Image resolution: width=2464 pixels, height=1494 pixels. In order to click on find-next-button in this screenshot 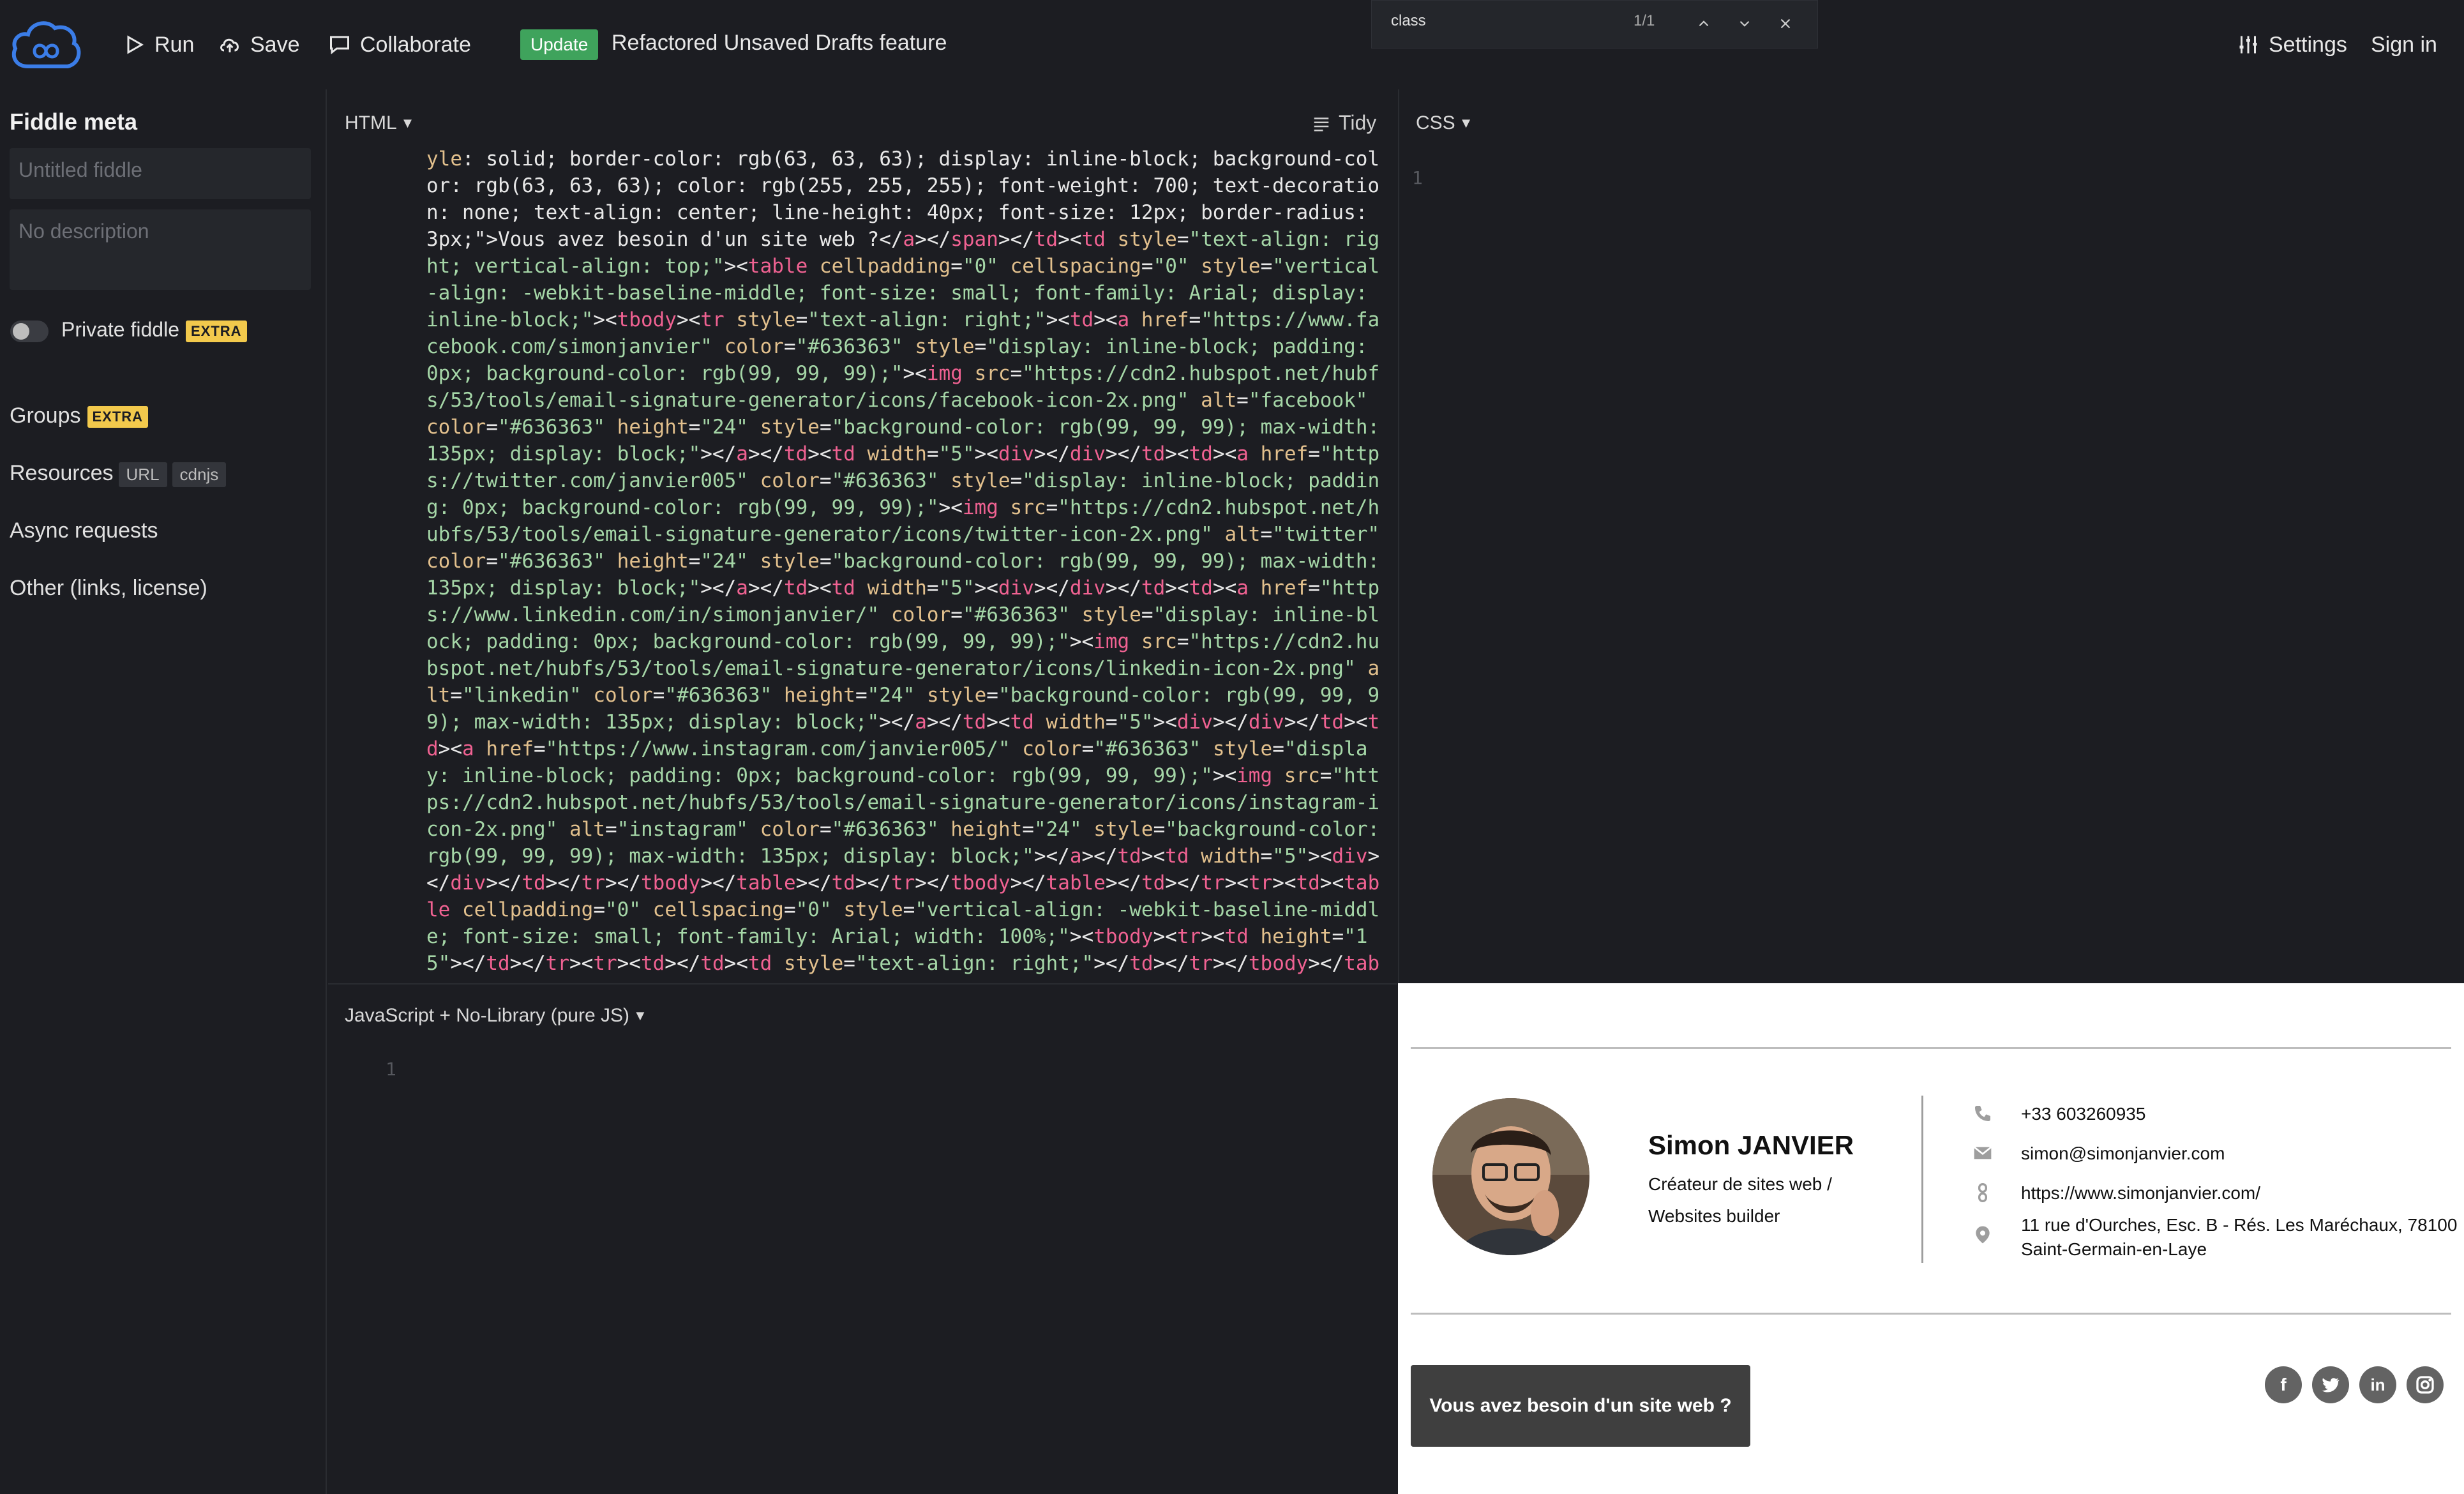, I will do `click(1744, 23)`.